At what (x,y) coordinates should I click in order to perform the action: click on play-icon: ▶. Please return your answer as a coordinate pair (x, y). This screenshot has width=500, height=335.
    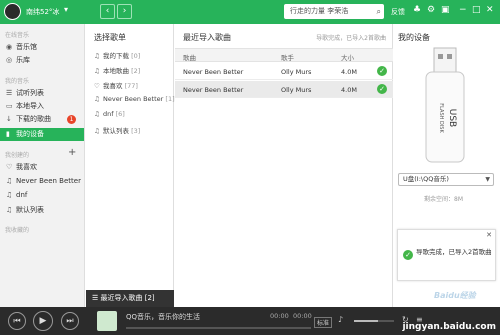
    Looking at the image, I should click on (43, 321).